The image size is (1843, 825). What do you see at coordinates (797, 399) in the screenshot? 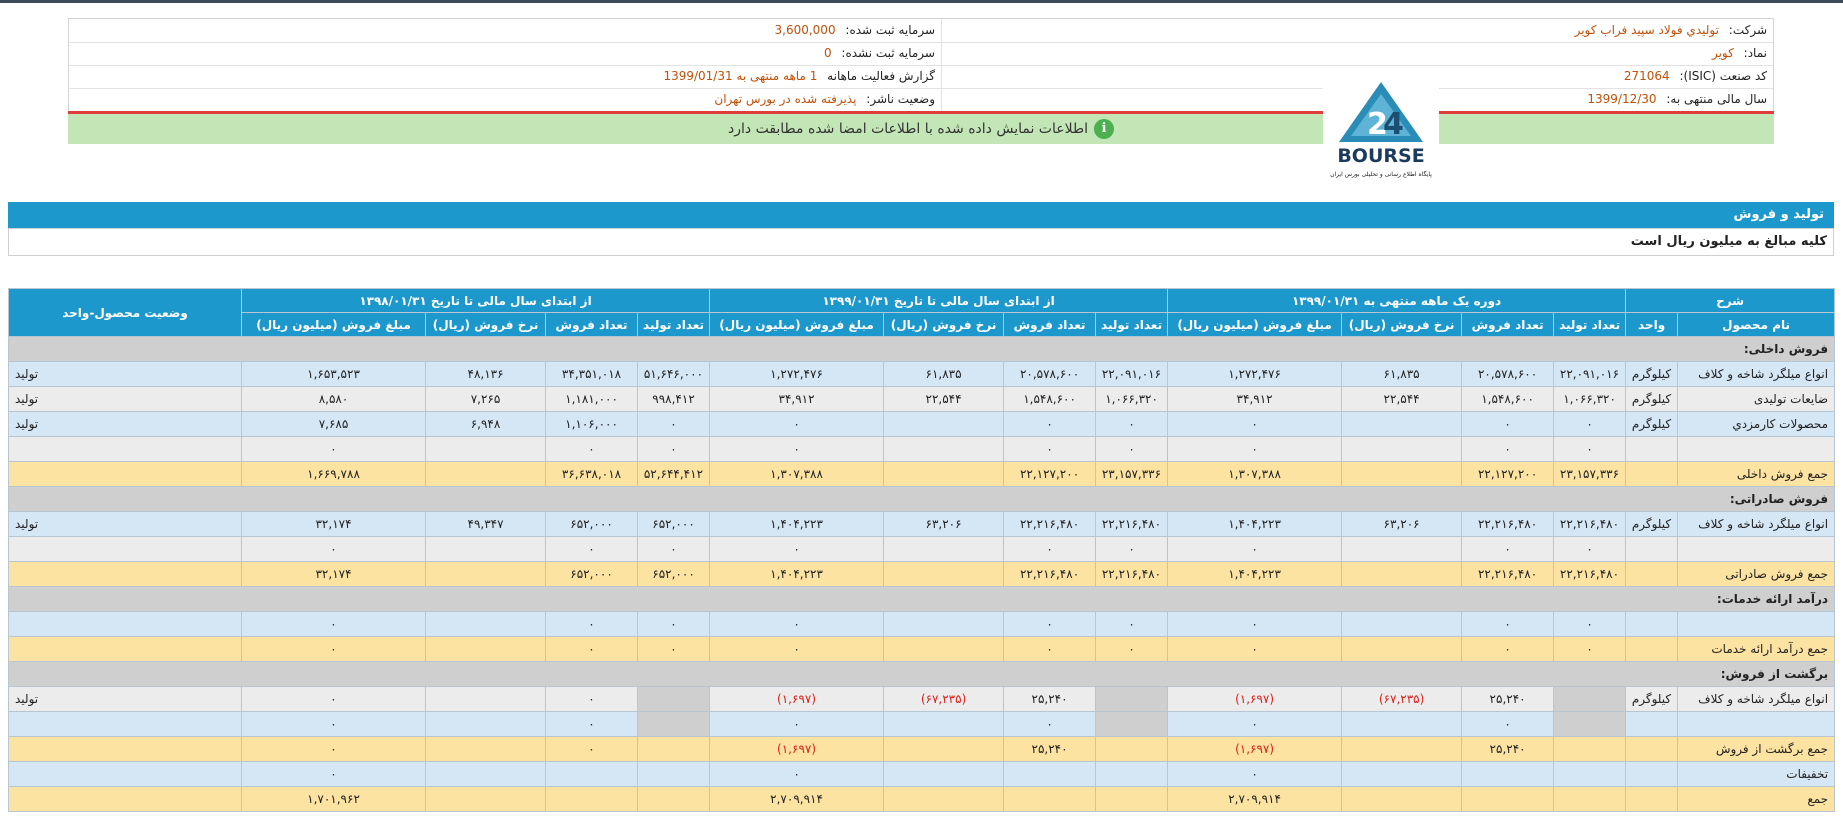
I see `sales-amount-cell: ۳۴,۹۱۲` at bounding box center [797, 399].